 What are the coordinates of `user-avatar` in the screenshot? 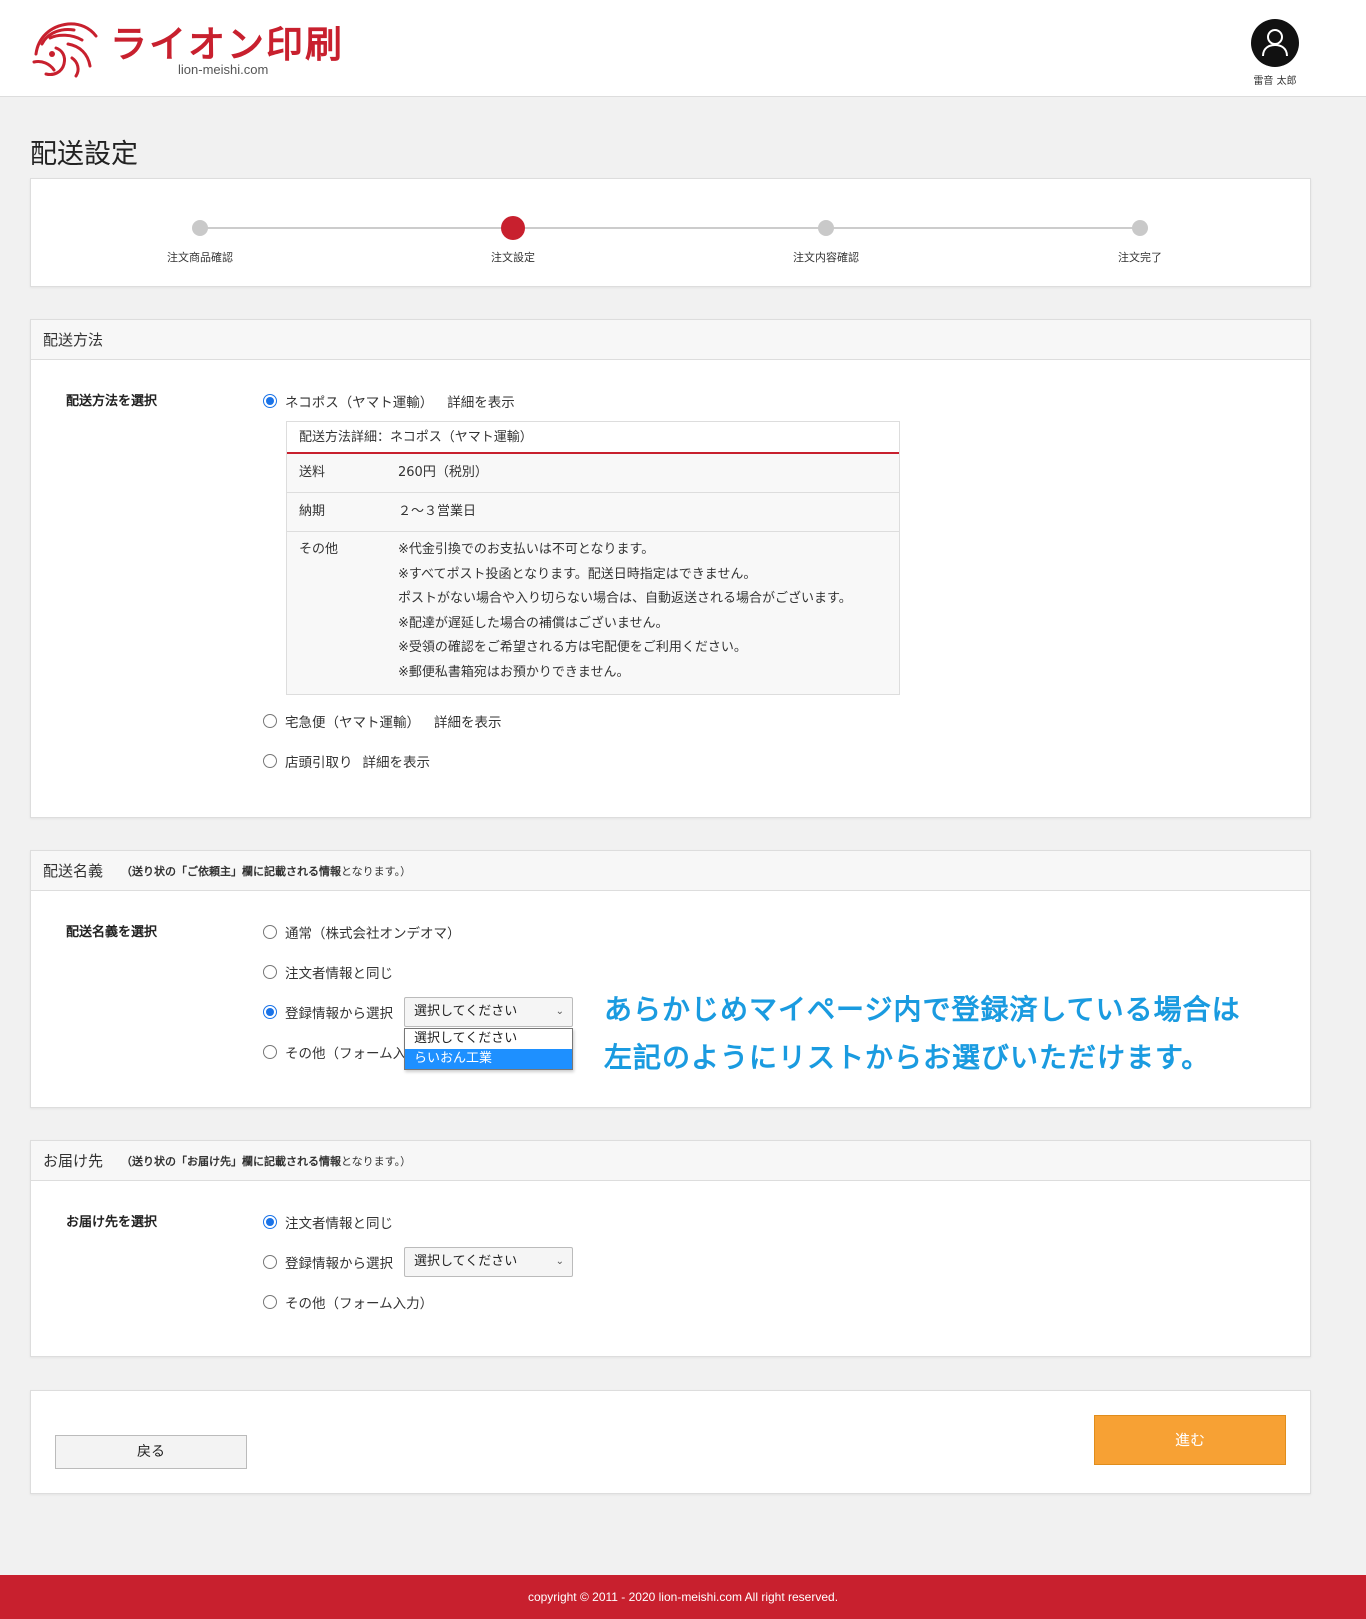 It's located at (1275, 43).